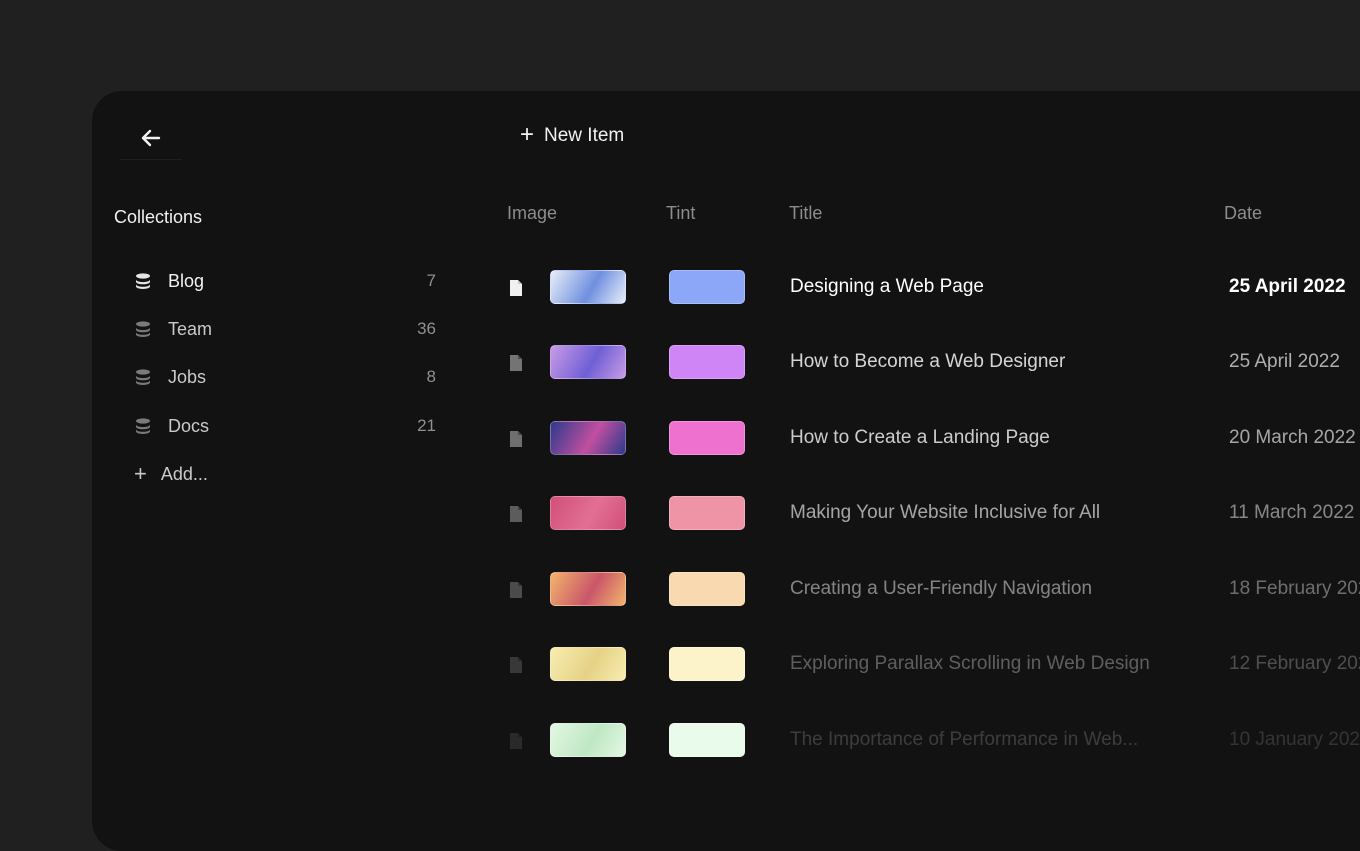 This screenshot has height=851, width=1360. I want to click on row-title: How to Create a Landing Page, so click(920, 437).